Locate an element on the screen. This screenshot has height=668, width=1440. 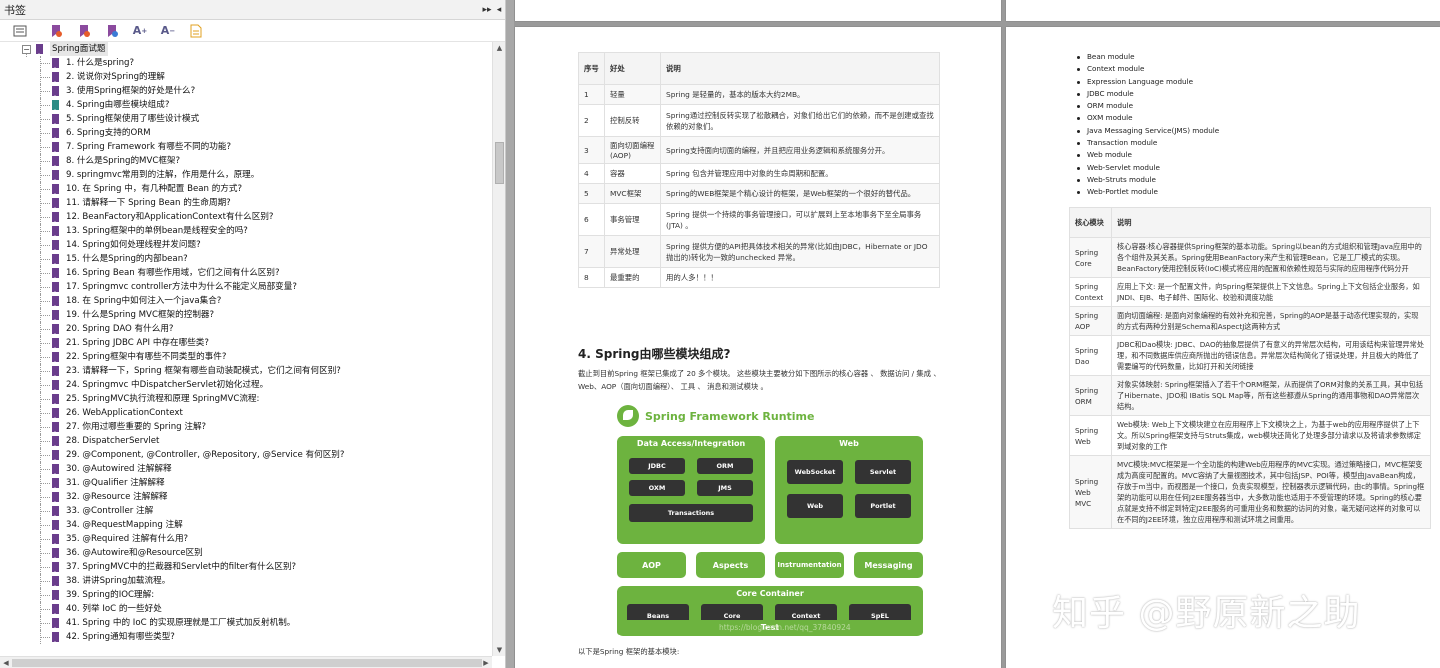
bookmark-item: 27. 你用过哪些重要的 Spring 注解? is located at coordinates (246, 427).